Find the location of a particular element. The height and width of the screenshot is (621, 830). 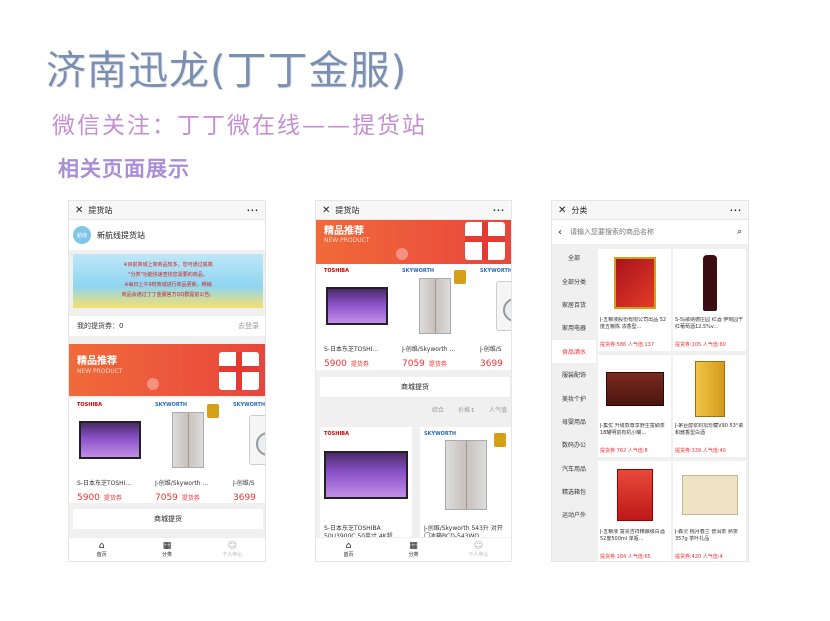

liquor-box-image is located at coordinates (709, 389).